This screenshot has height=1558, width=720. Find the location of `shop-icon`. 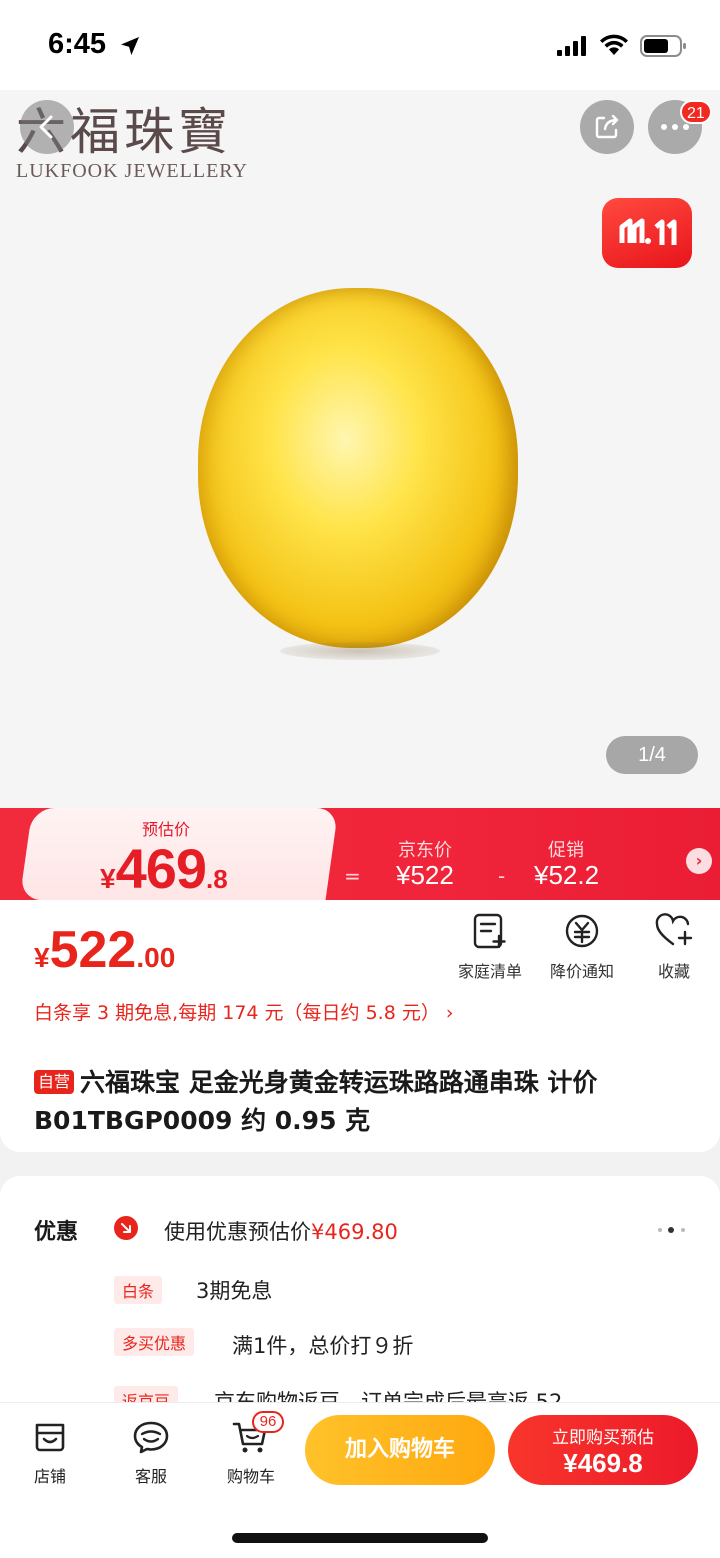

shop-icon is located at coordinates (50, 1437).